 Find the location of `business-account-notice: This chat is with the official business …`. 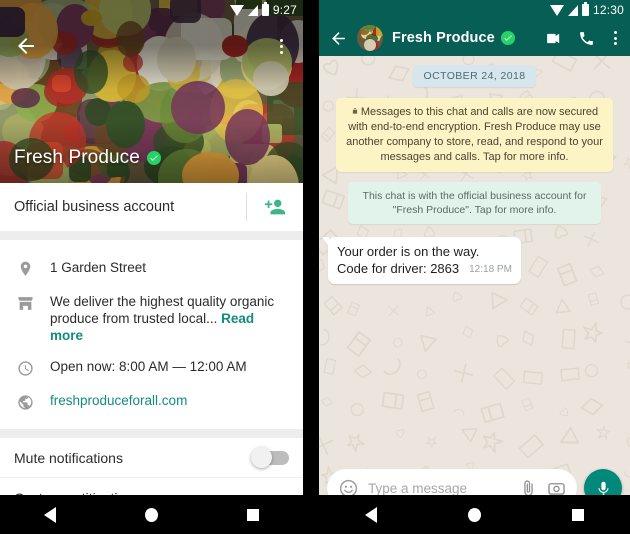

business-account-notice: This chat is with the official business … is located at coordinates (474, 203).